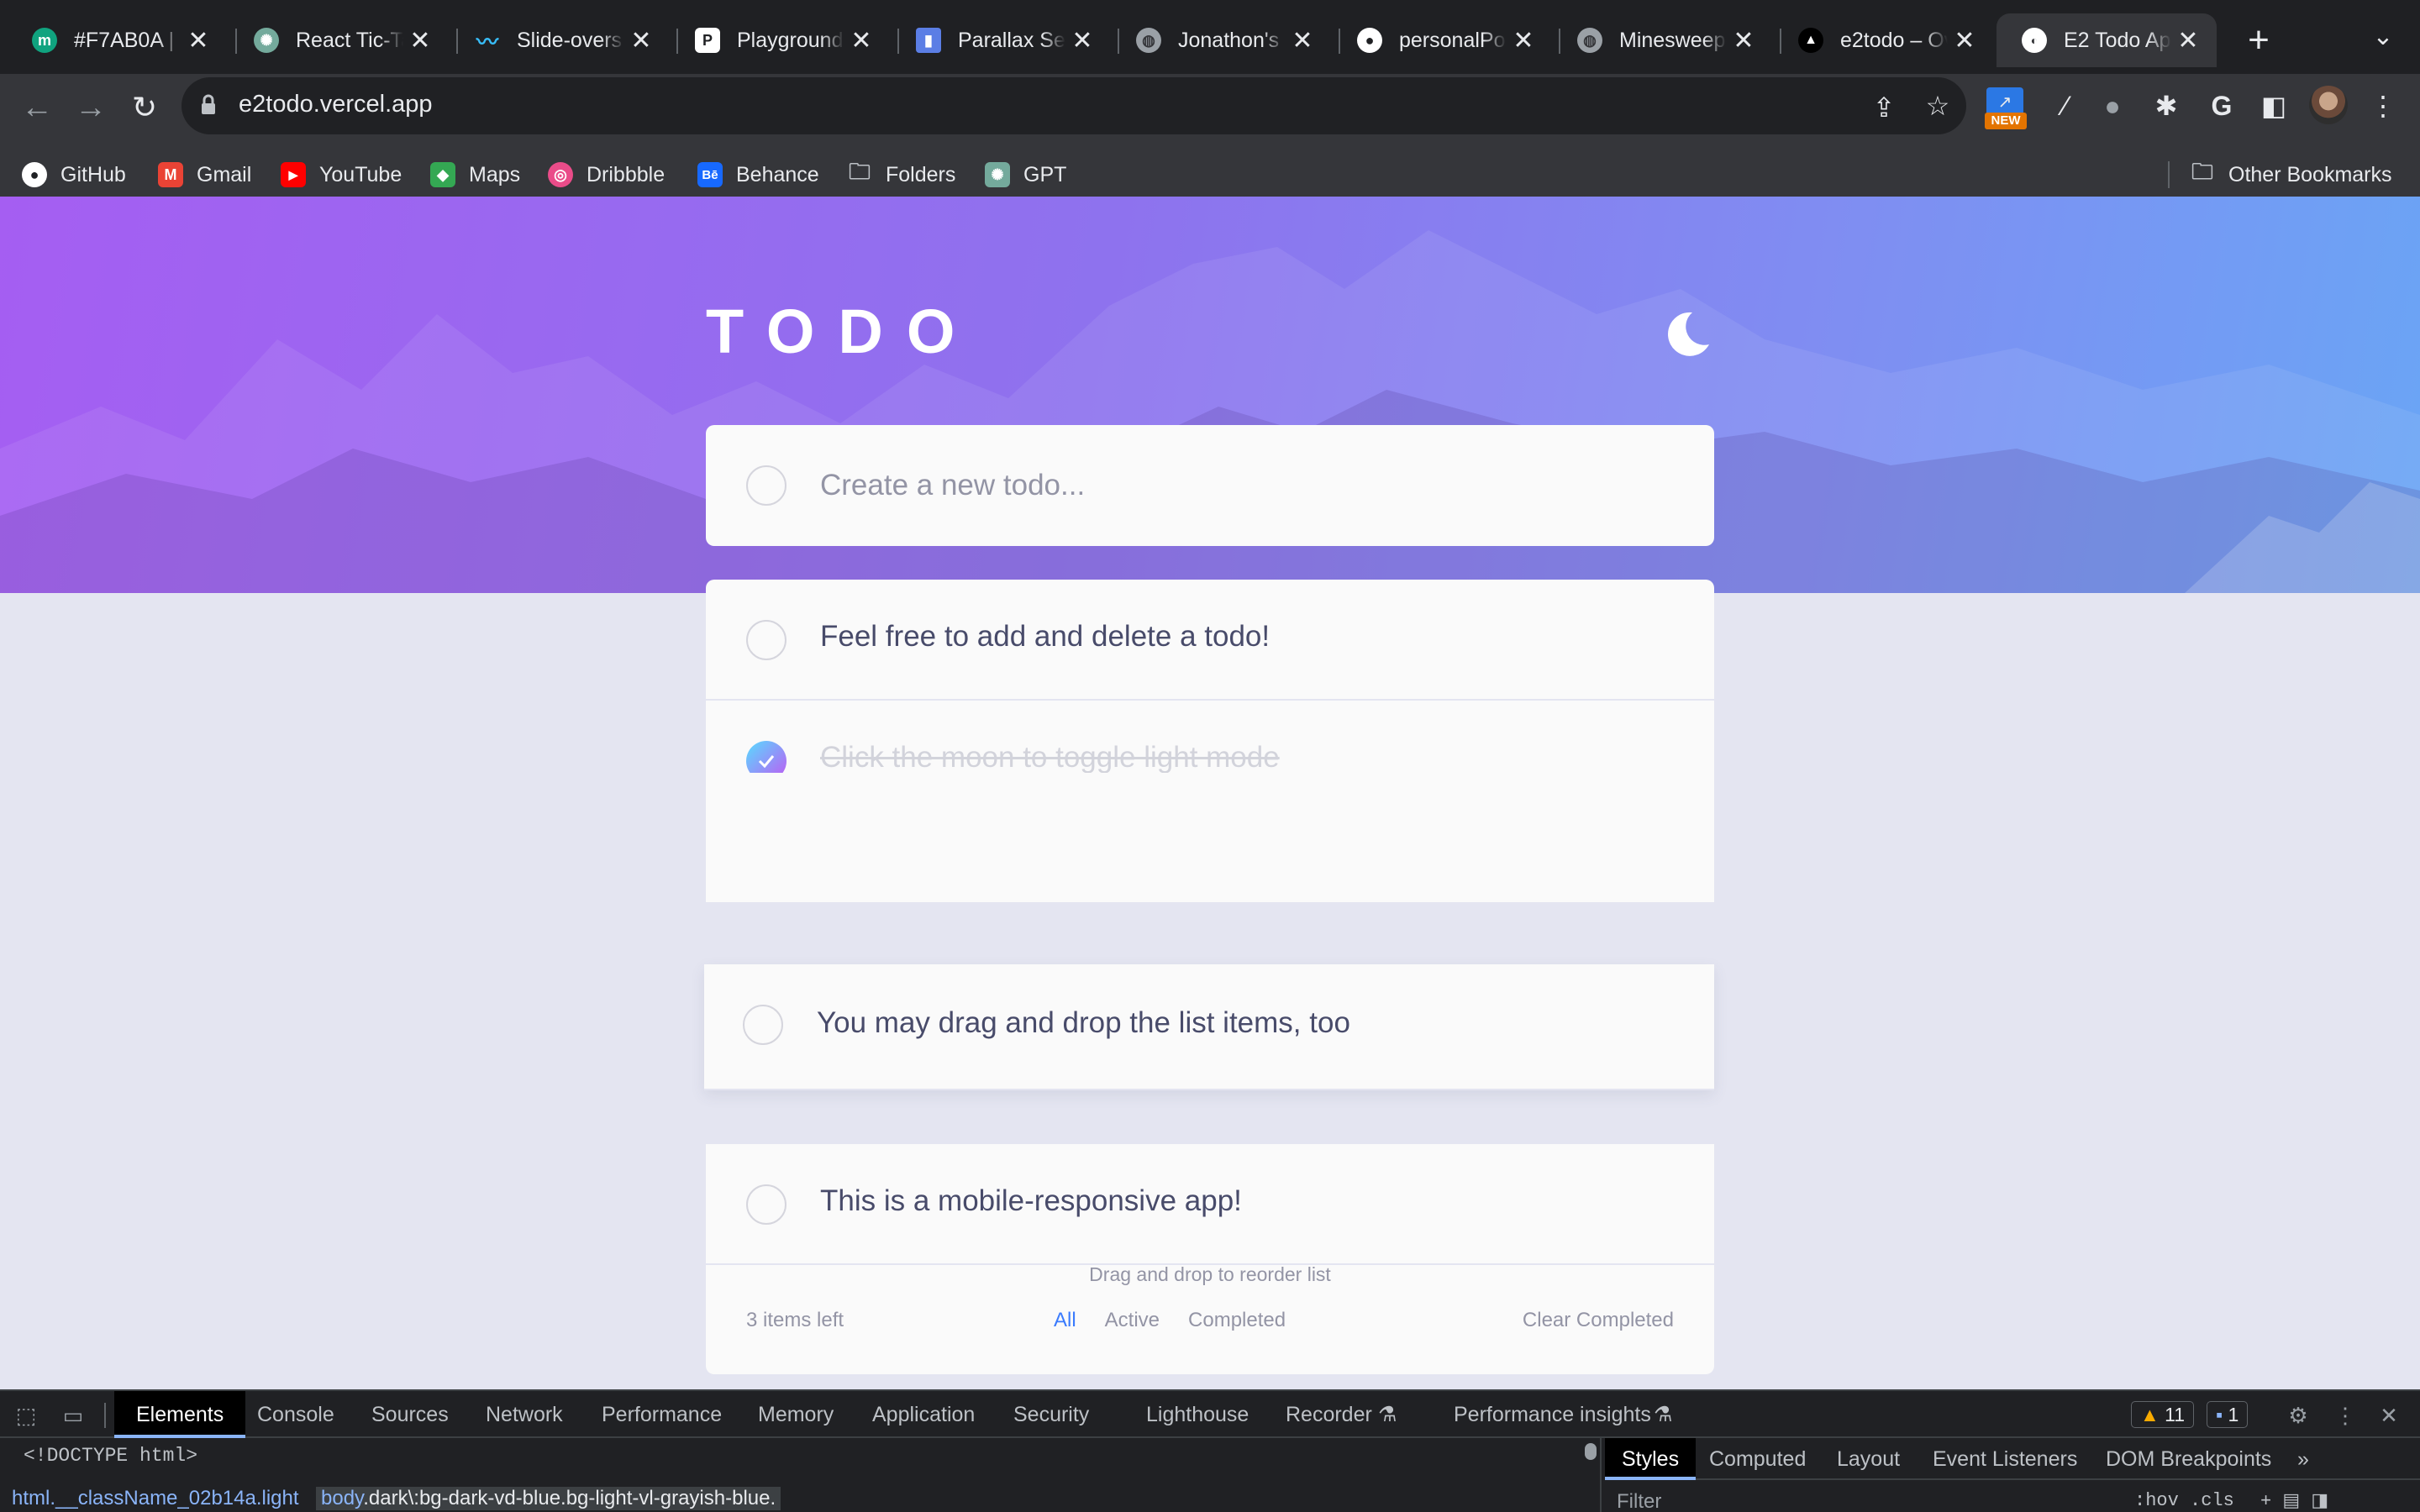 The image size is (2420, 1512). I want to click on device-toolbar-icon: ▭, so click(73, 1415).